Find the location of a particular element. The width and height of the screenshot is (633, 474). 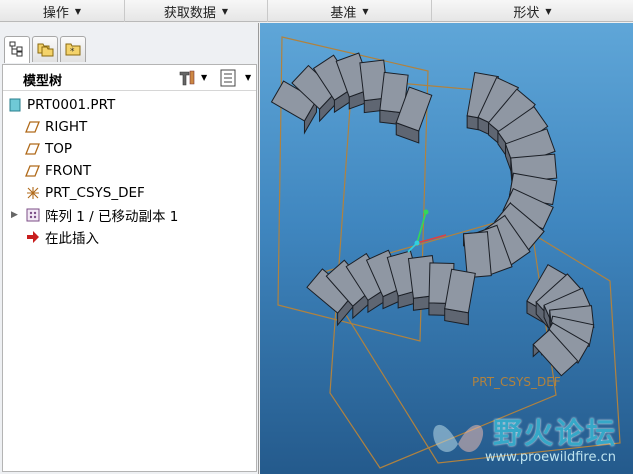

forum-watermark: 野火论坛 www.proewildfire.cn is located at coordinates (528, 439).